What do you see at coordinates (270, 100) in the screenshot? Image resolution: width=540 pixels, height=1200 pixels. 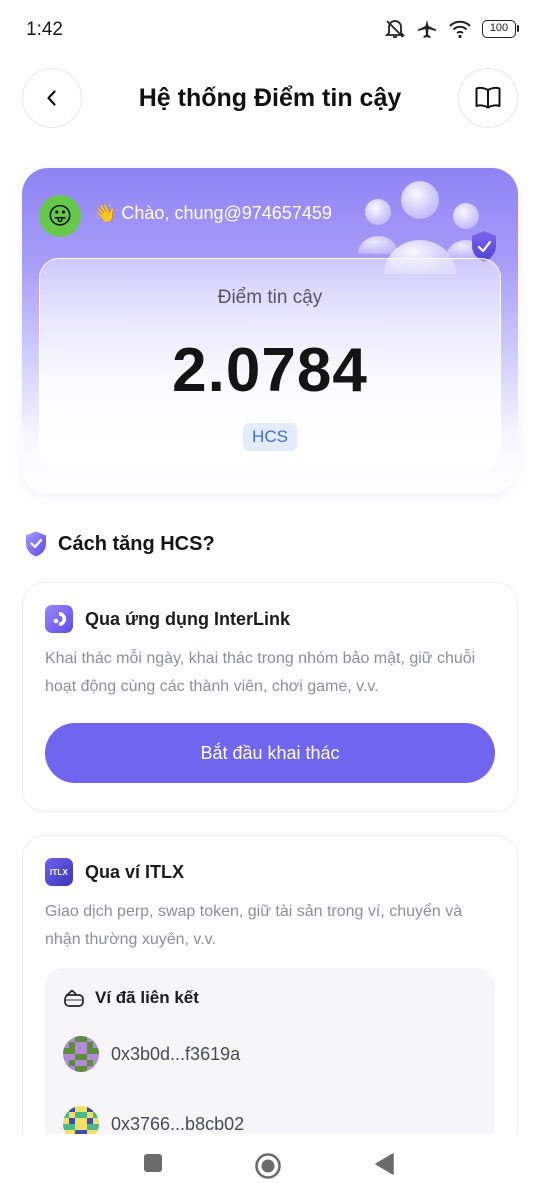 I see `header: Hệ thống Điểm tin cậy` at bounding box center [270, 100].